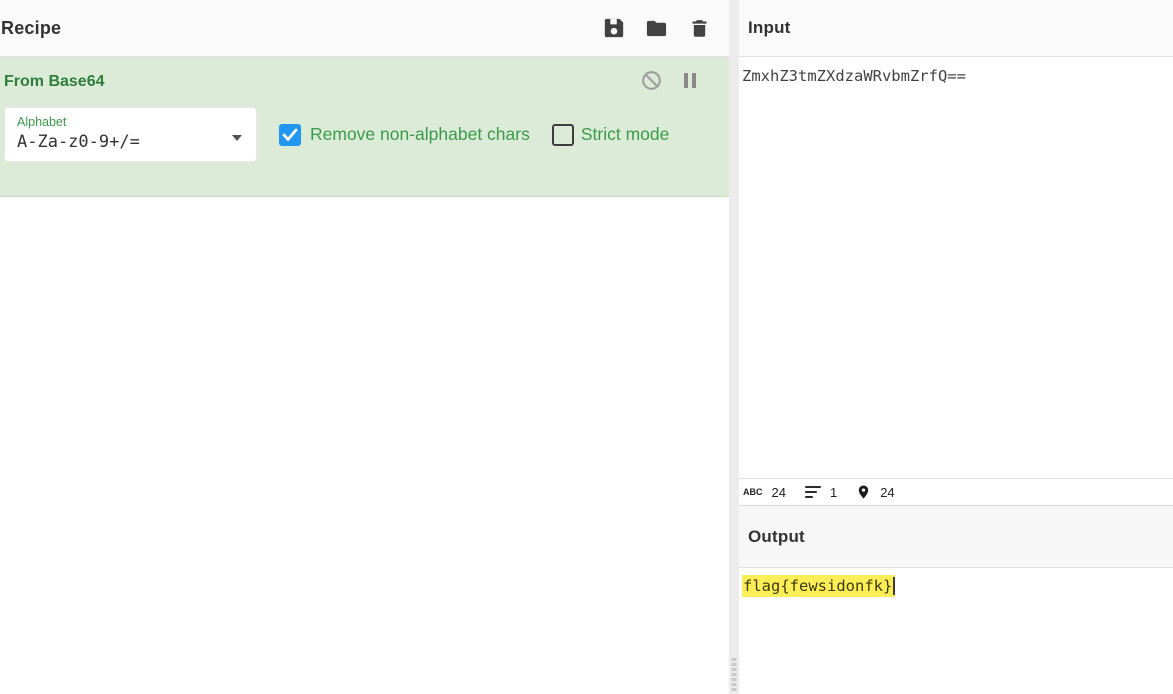  I want to click on chevron-down-icon, so click(237, 138).